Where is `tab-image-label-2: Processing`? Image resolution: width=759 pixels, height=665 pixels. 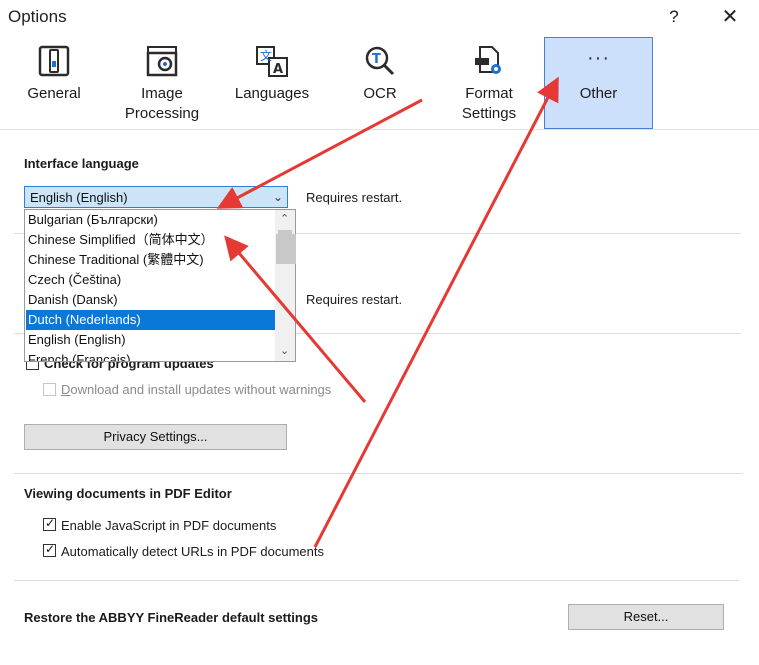
tab-image-label-2: Processing is located at coordinates (162, 113).